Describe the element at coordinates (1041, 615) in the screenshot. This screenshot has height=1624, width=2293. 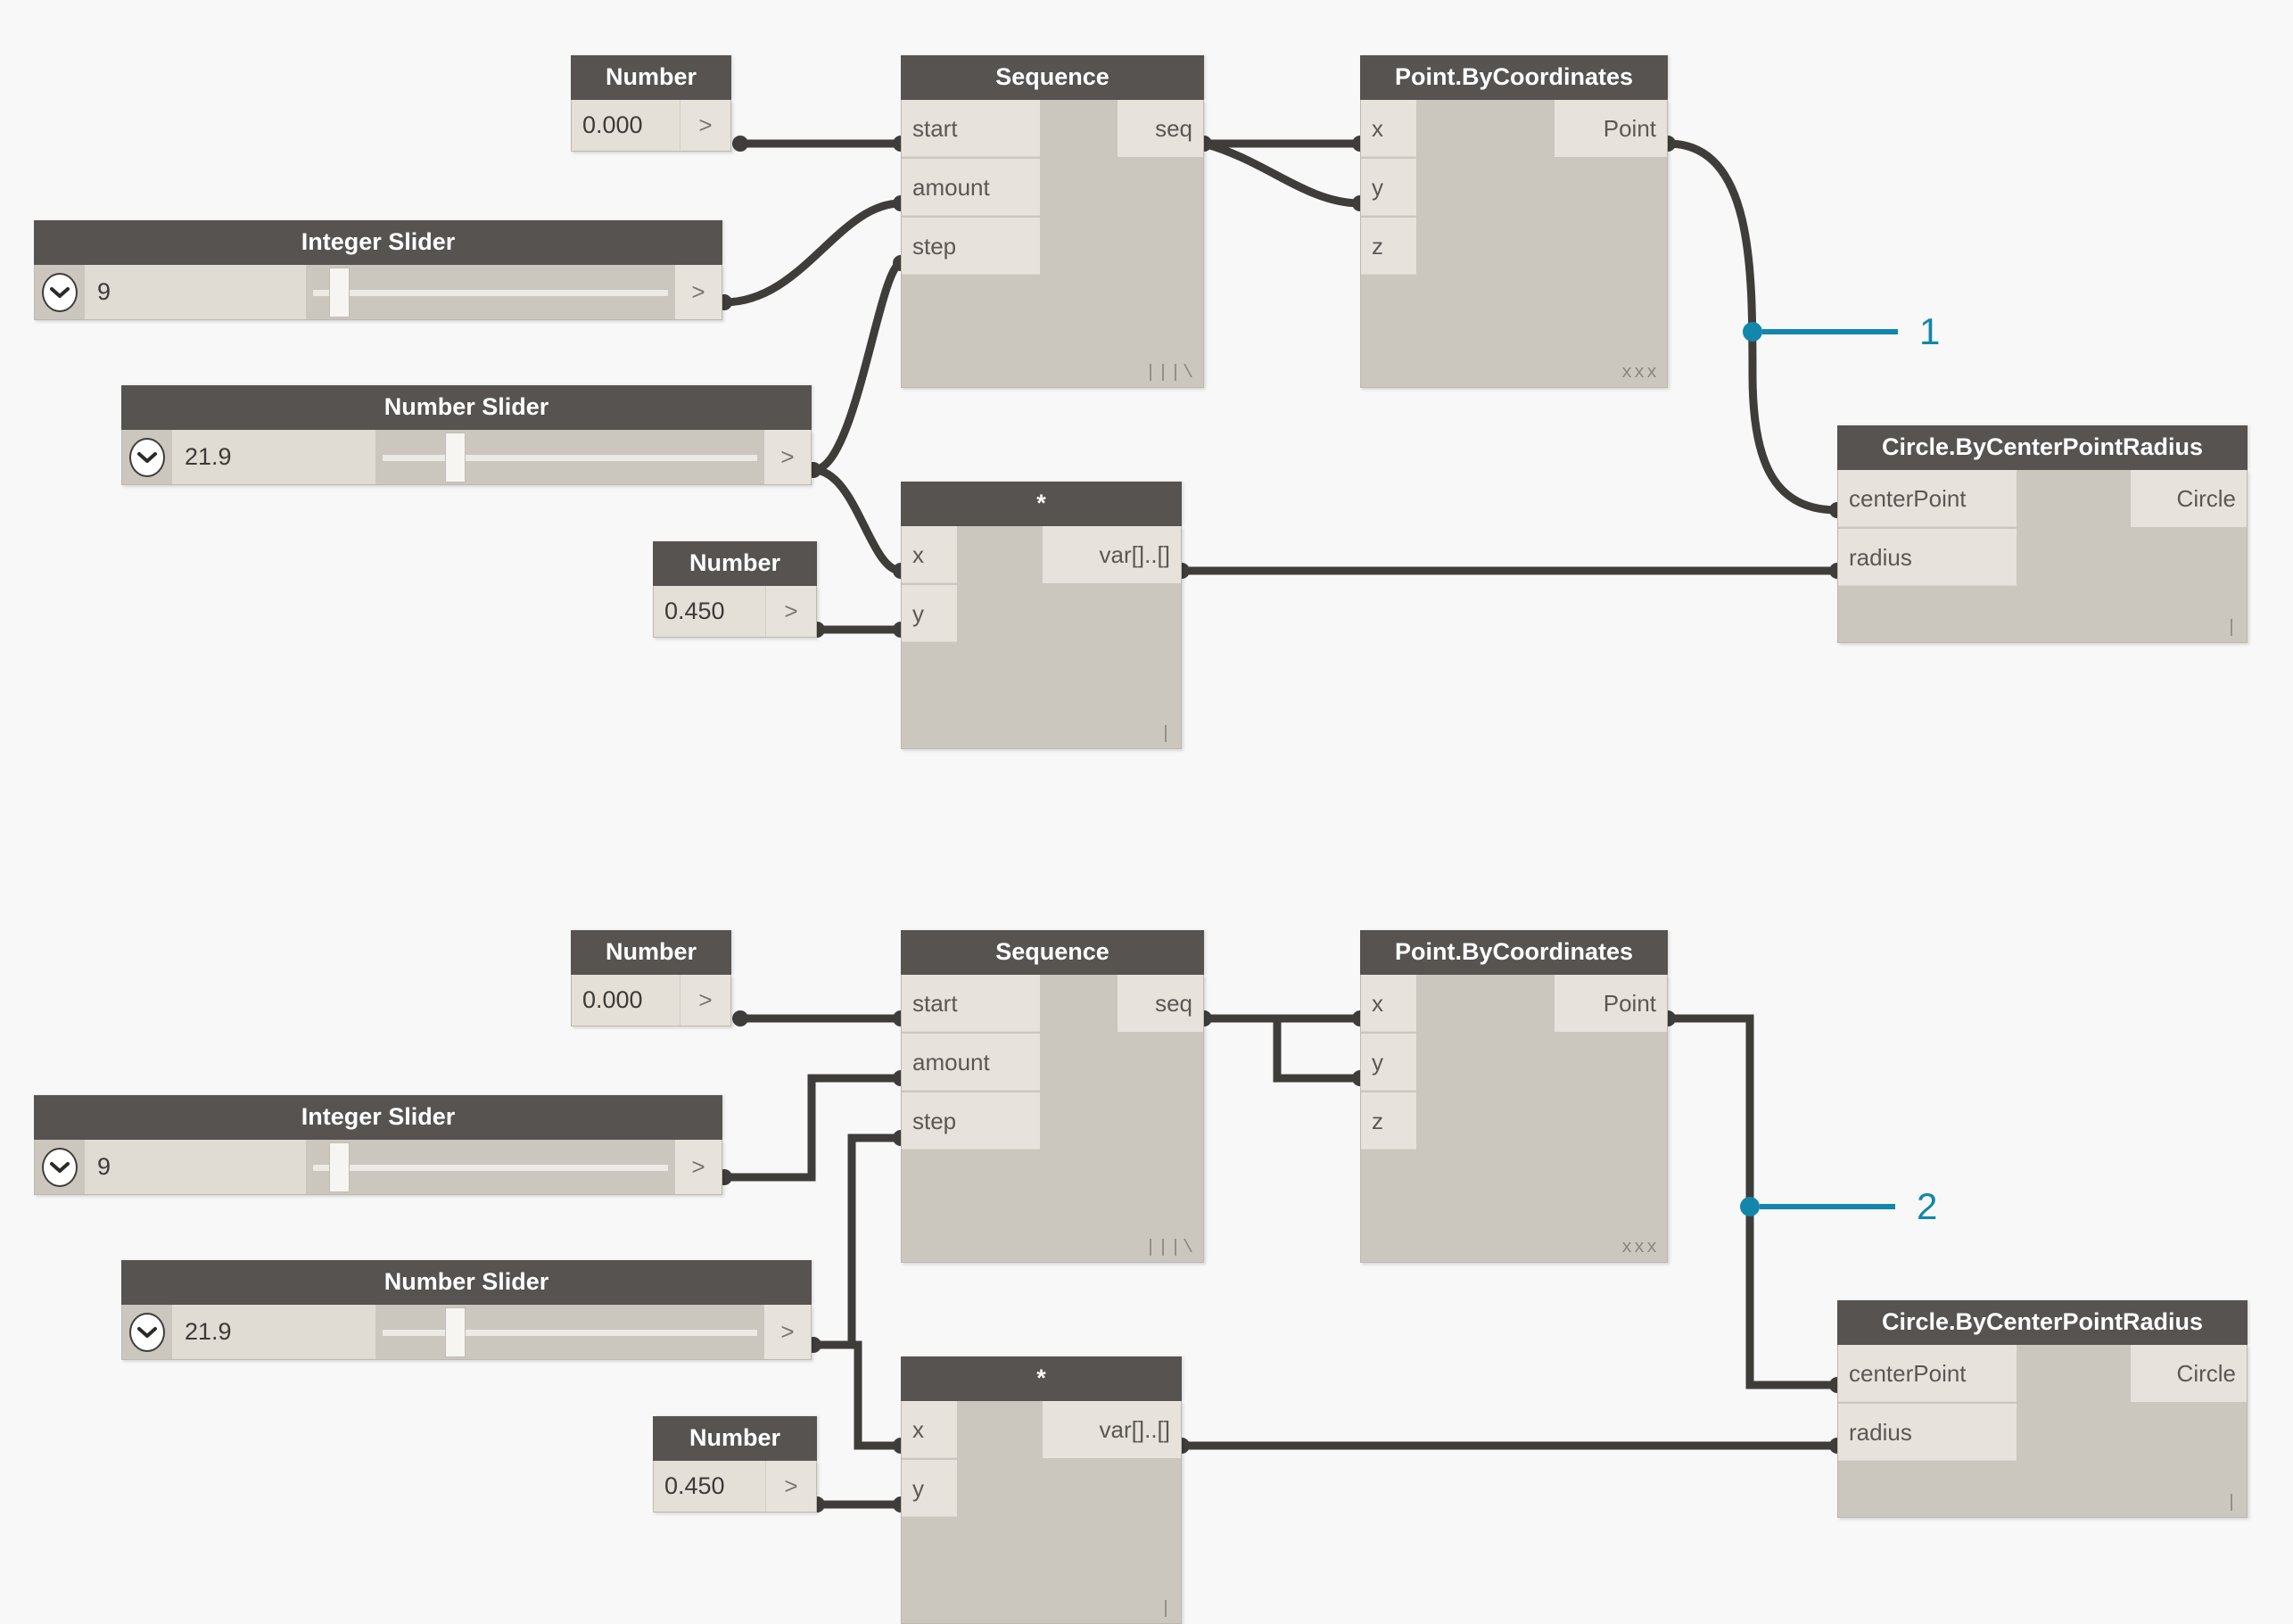
I see `node-multiply-top: * x y var[]..[] |` at that location.